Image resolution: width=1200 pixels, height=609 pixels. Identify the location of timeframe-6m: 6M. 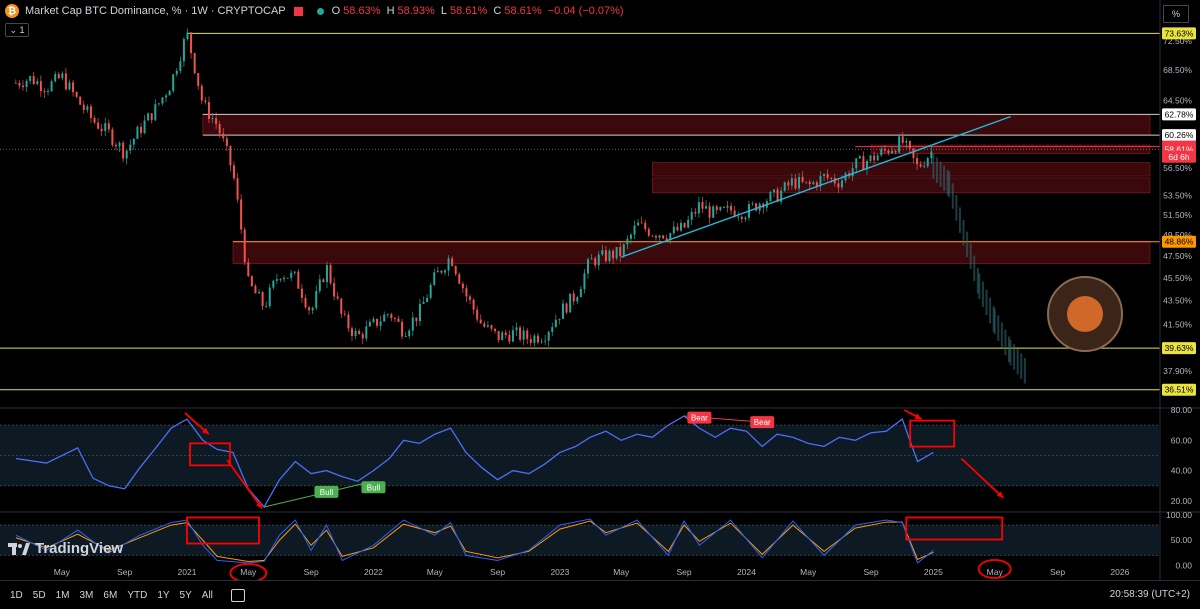
(110, 595).